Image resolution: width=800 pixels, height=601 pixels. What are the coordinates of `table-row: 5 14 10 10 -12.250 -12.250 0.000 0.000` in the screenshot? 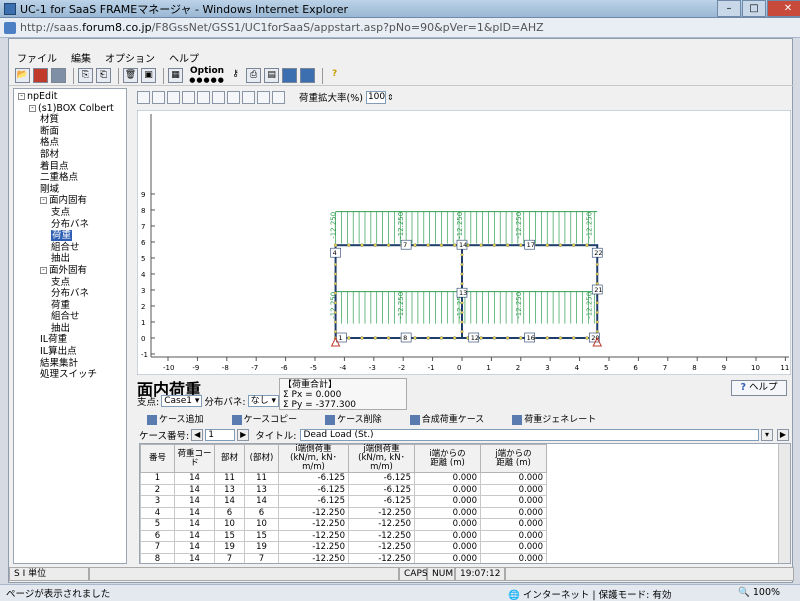 It's located at (343, 524).